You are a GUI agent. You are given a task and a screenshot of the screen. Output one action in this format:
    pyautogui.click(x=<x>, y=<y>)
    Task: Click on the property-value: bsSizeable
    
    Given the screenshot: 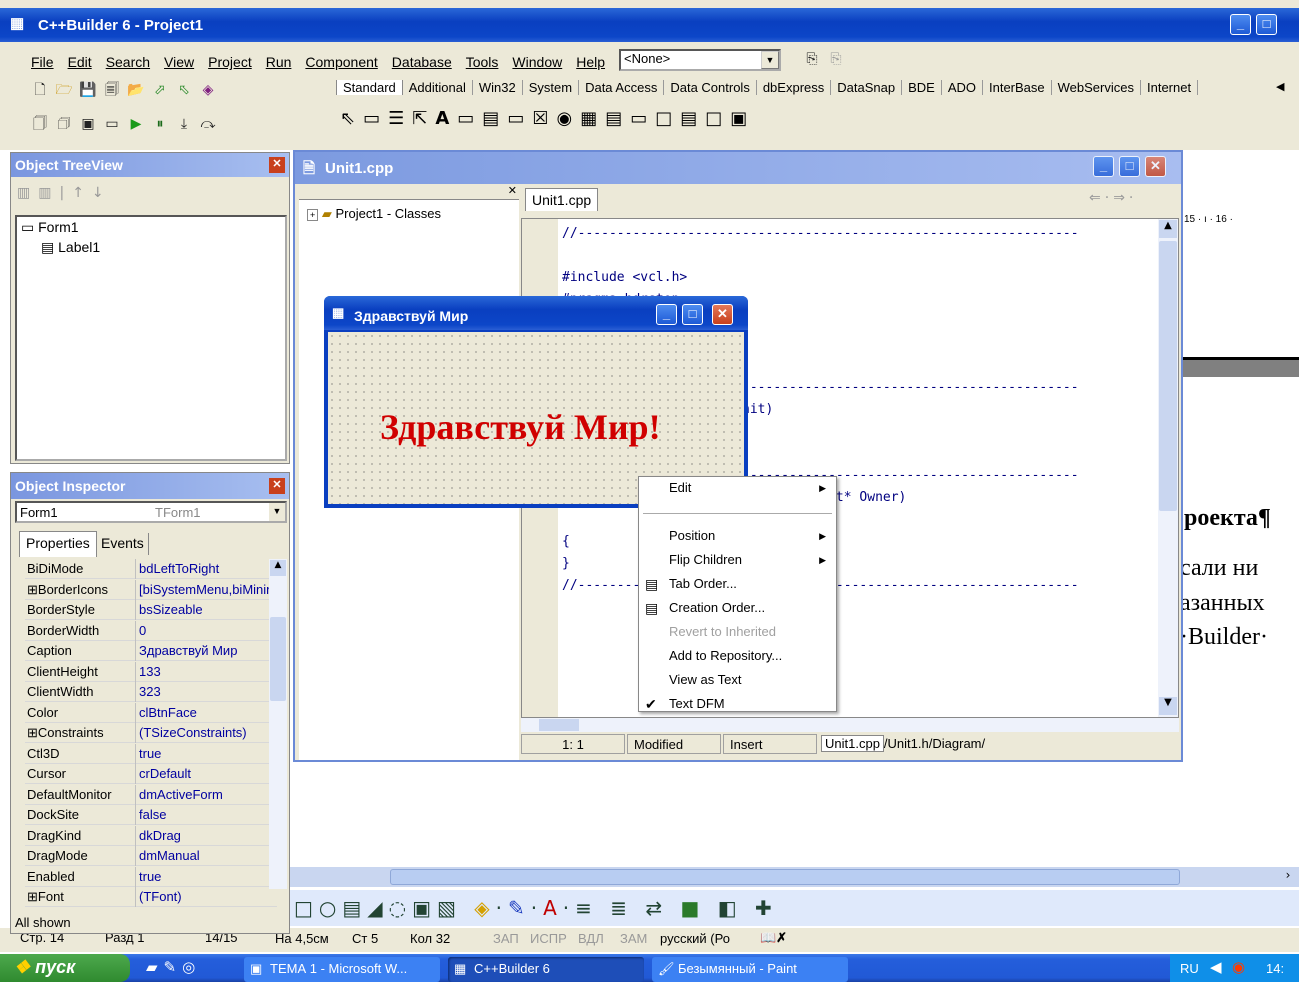 What is the action you would take?
    pyautogui.click(x=208, y=609)
    